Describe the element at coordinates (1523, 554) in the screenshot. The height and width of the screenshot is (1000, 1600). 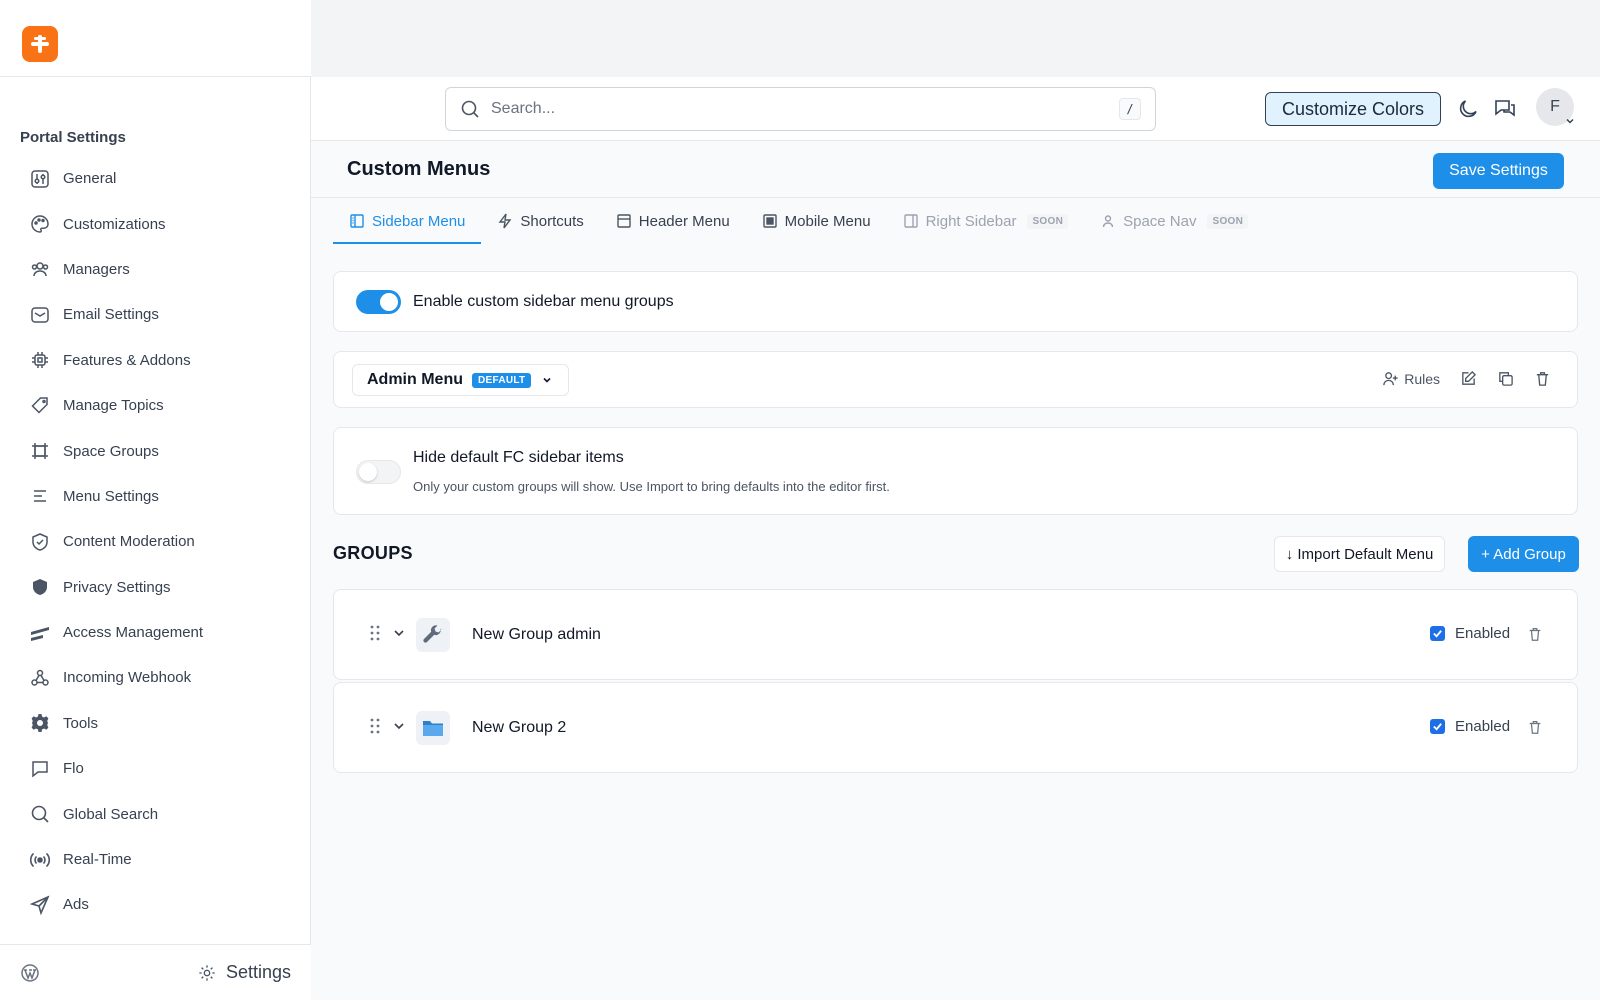
I see `add-group-button: + Add Group` at that location.